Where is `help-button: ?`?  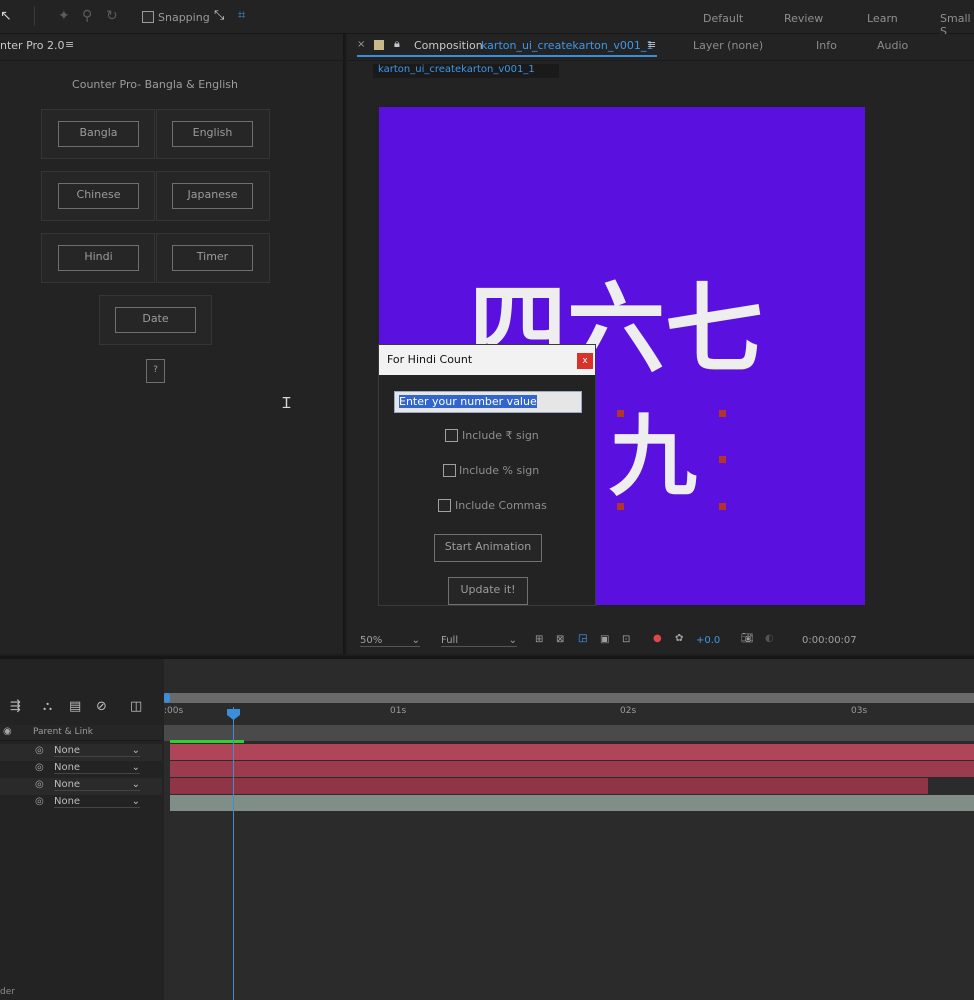 help-button: ? is located at coordinates (155, 371).